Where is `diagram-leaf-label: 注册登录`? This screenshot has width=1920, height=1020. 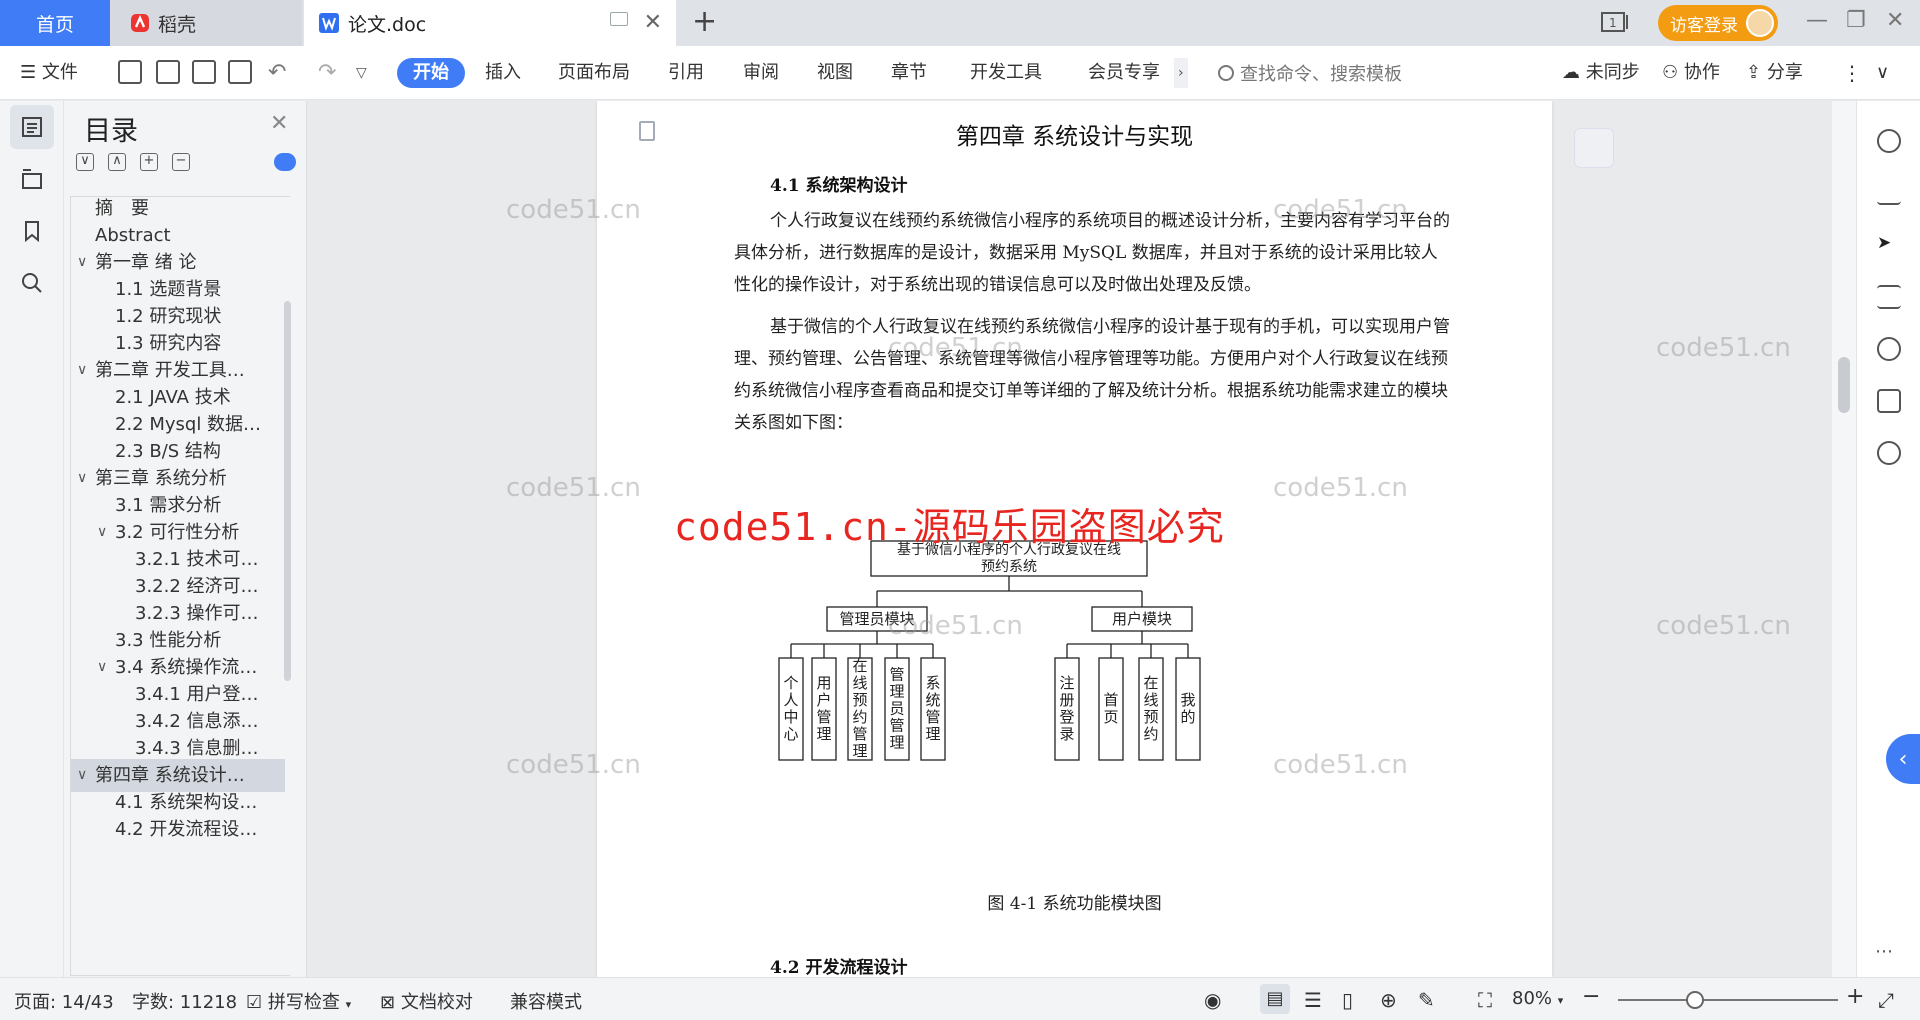
diagram-leaf-label: 注册登录 is located at coordinates (1066, 708).